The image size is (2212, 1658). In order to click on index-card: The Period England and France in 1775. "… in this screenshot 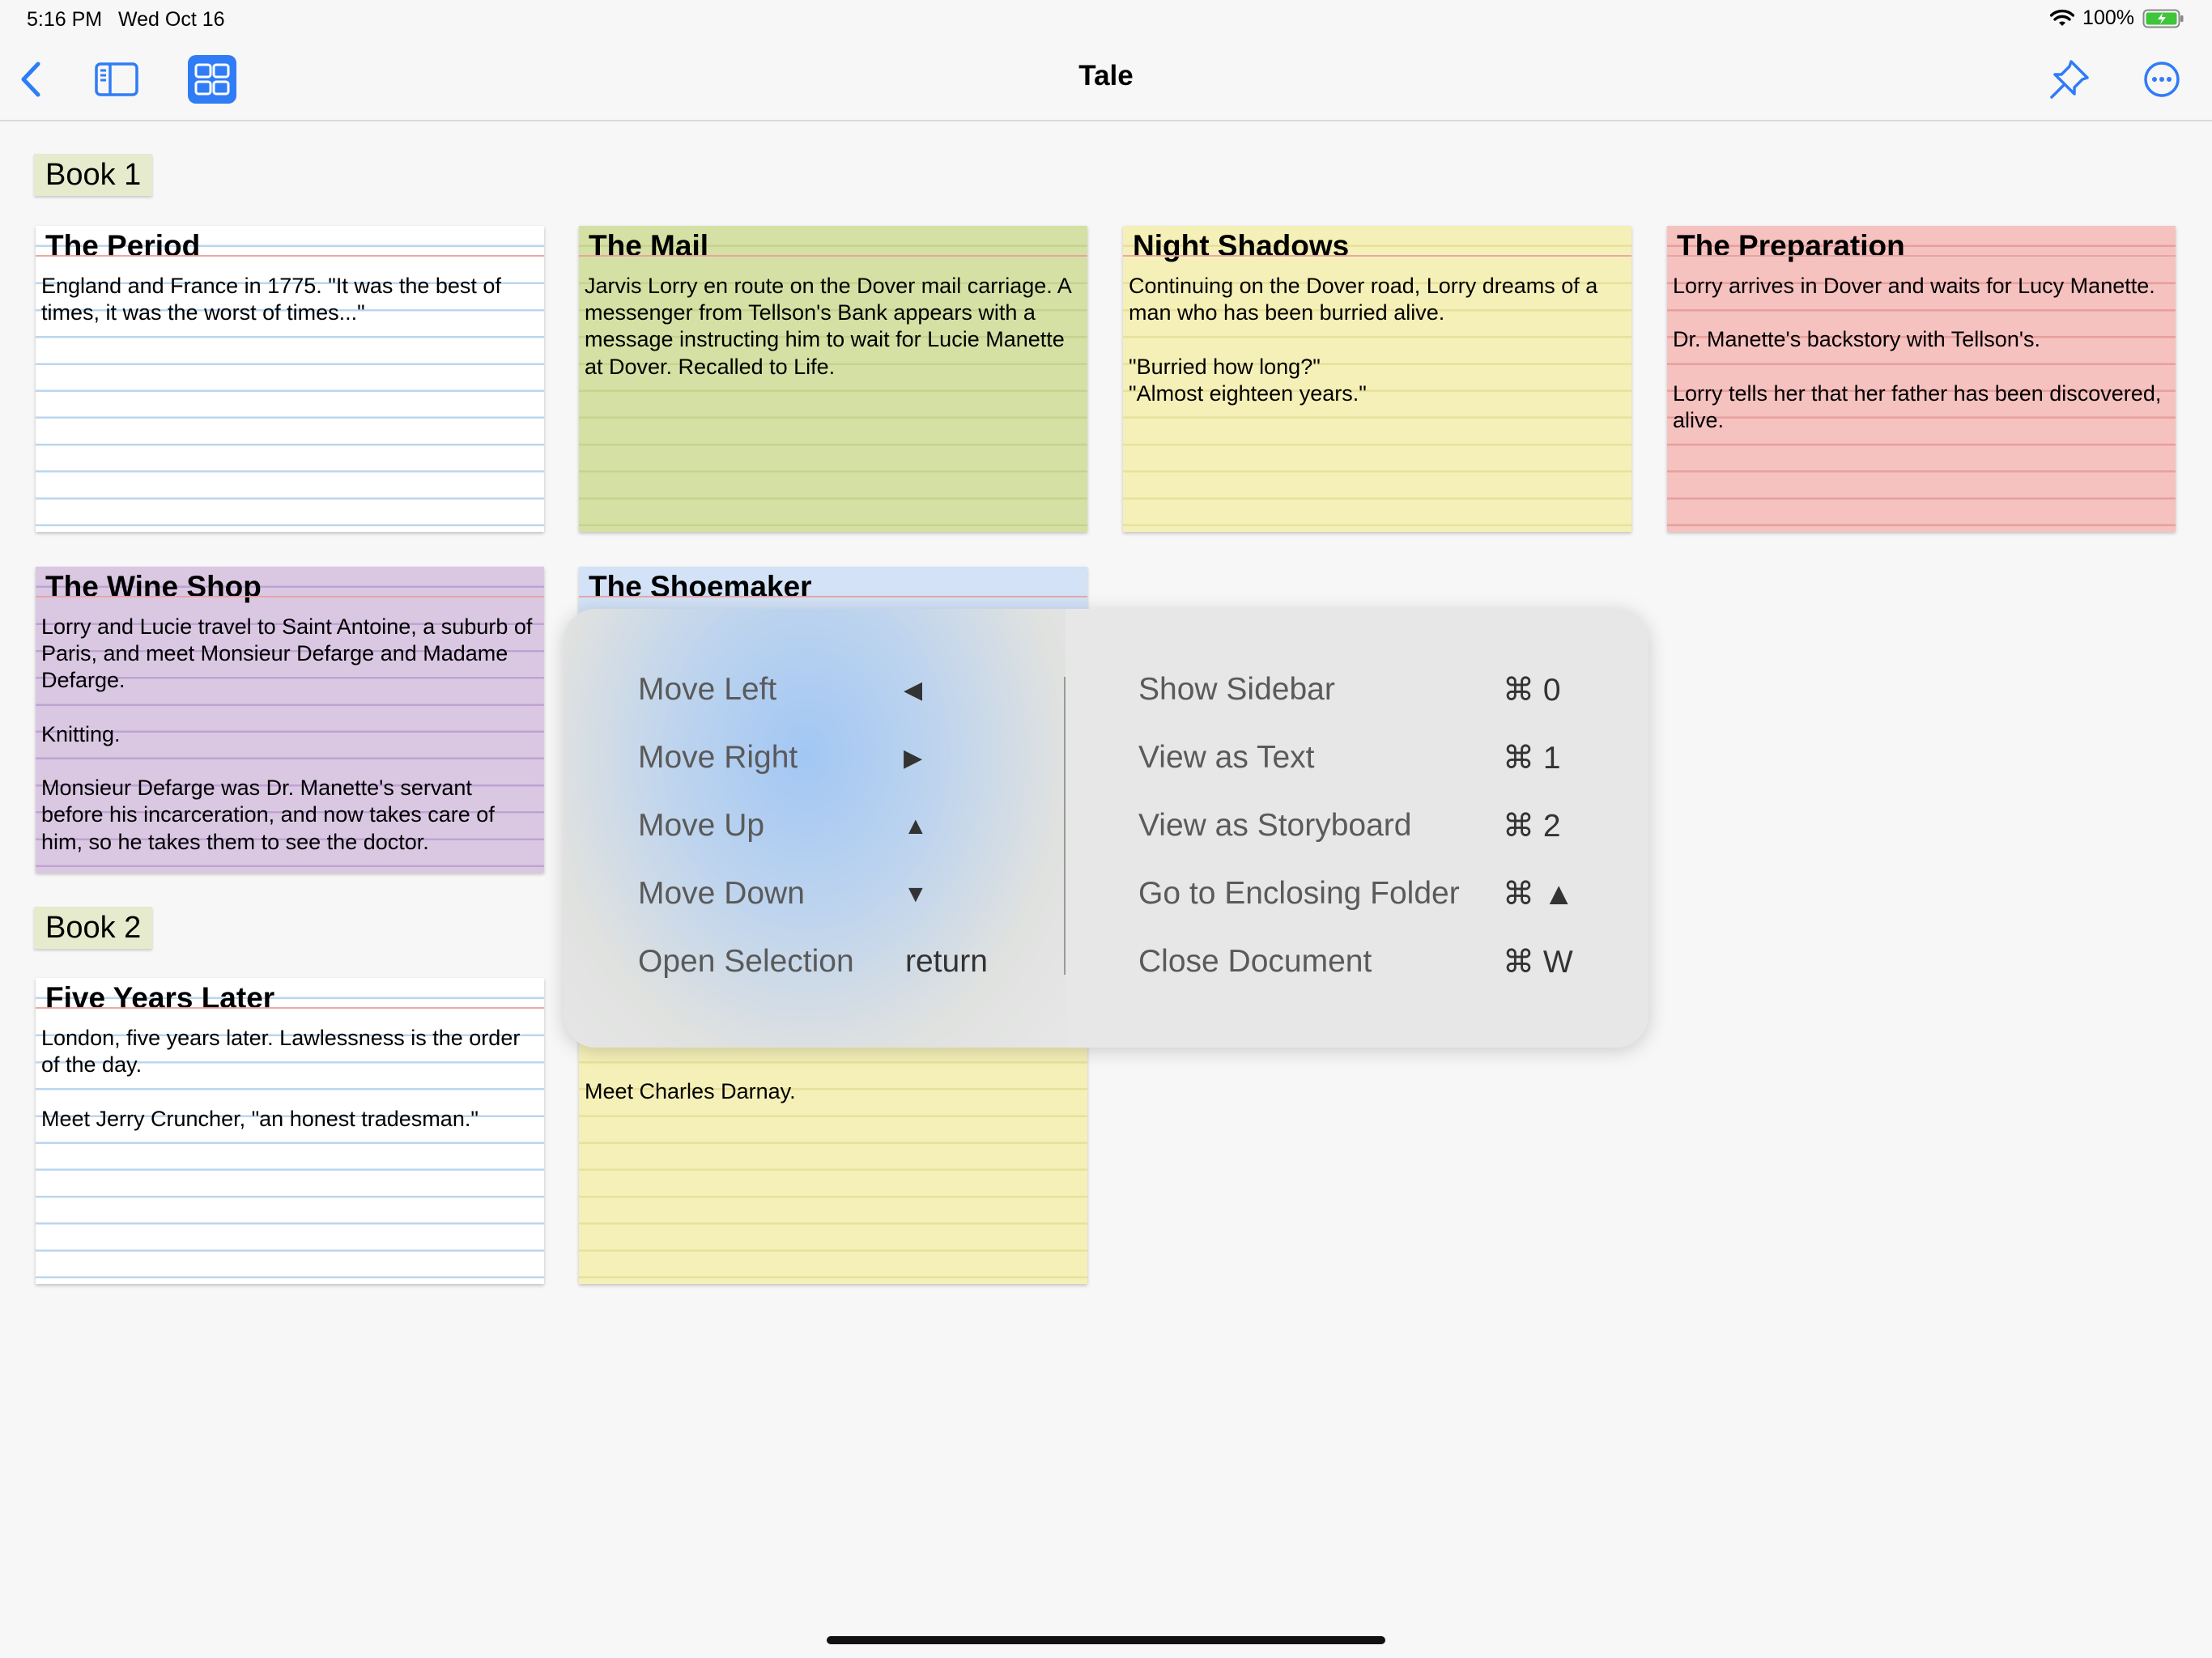, I will do `click(290, 379)`.